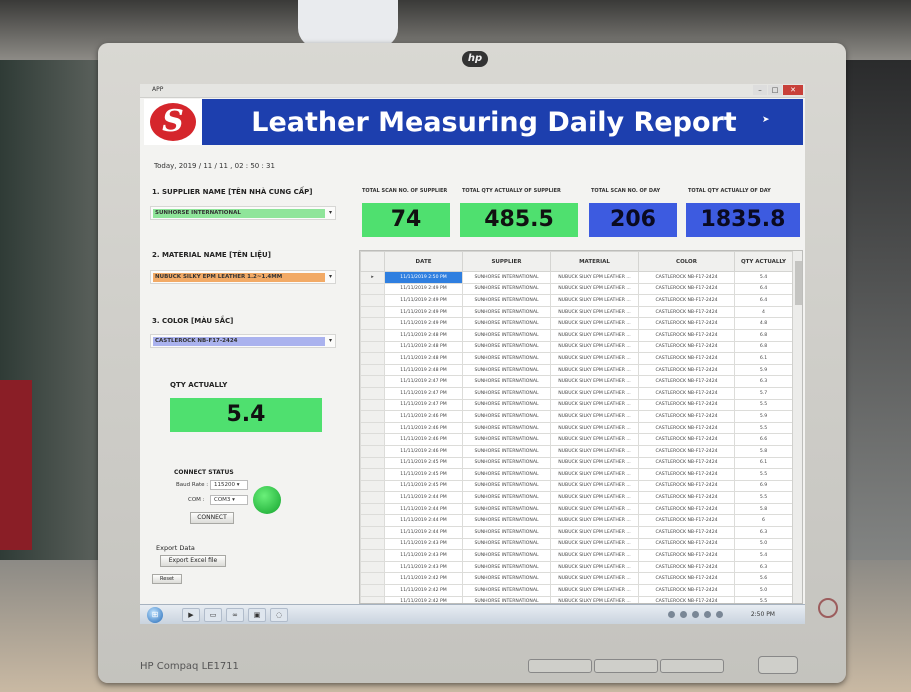 The image size is (911, 692). I want to click on volume-icon, so click(719, 614).